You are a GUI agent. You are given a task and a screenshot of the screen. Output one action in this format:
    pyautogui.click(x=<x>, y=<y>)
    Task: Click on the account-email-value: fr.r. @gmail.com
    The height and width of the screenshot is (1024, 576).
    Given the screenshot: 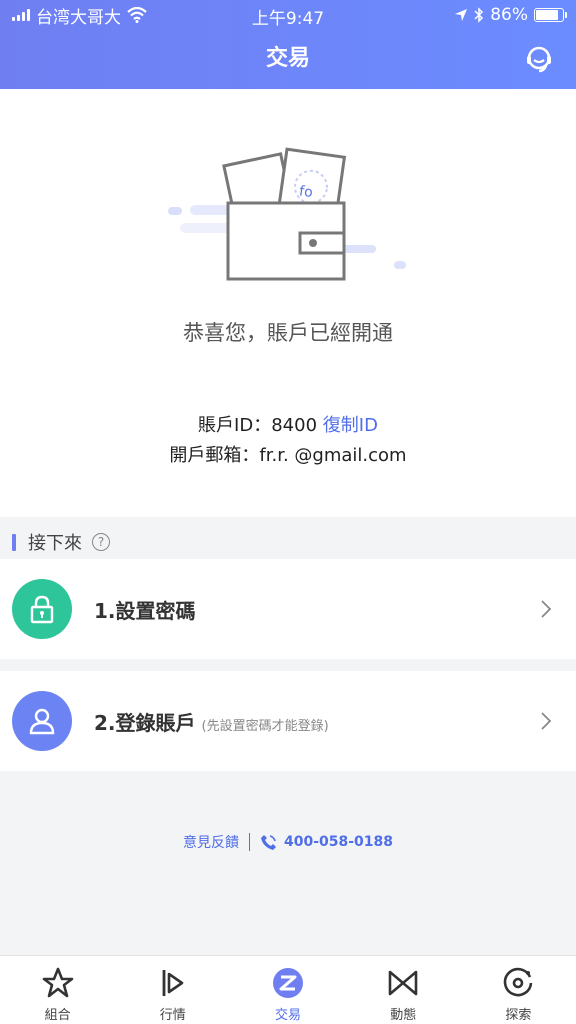 What is the action you would take?
    pyautogui.click(x=333, y=455)
    